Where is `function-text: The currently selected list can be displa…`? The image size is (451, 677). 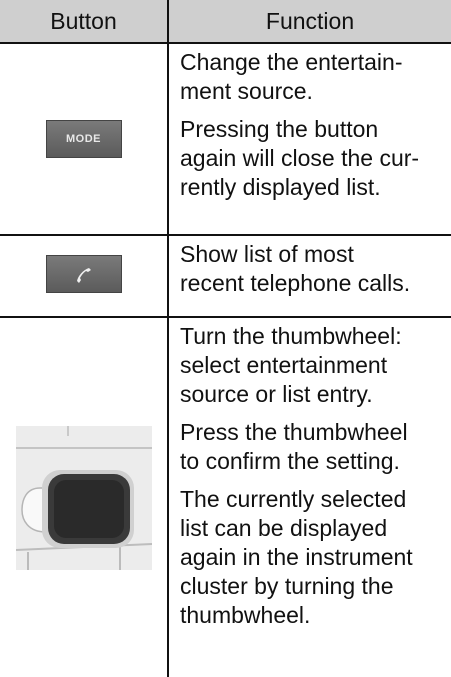
function-text: The currently selected list can be displa… is located at coordinates (296, 557).